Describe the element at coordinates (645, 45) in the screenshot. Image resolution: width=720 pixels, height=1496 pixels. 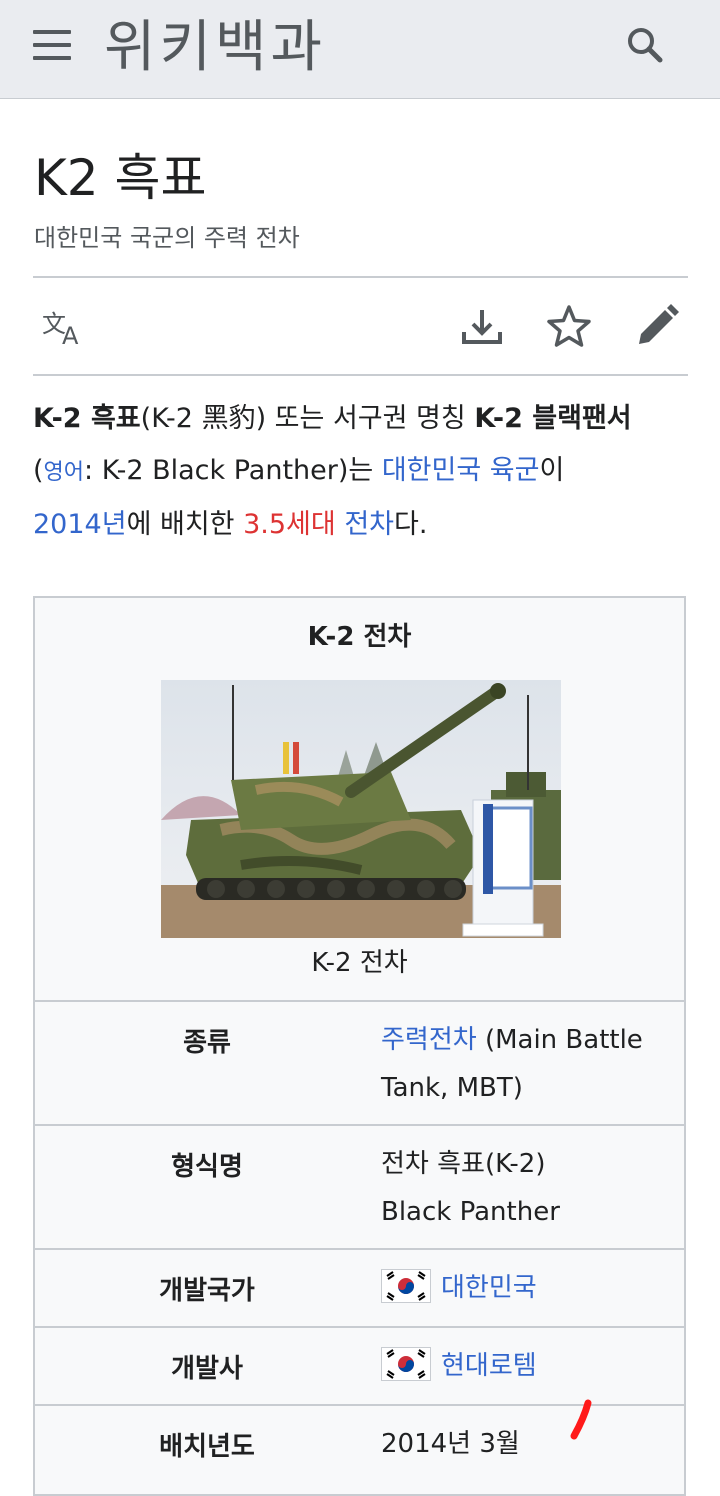
I see `search-icon` at that location.